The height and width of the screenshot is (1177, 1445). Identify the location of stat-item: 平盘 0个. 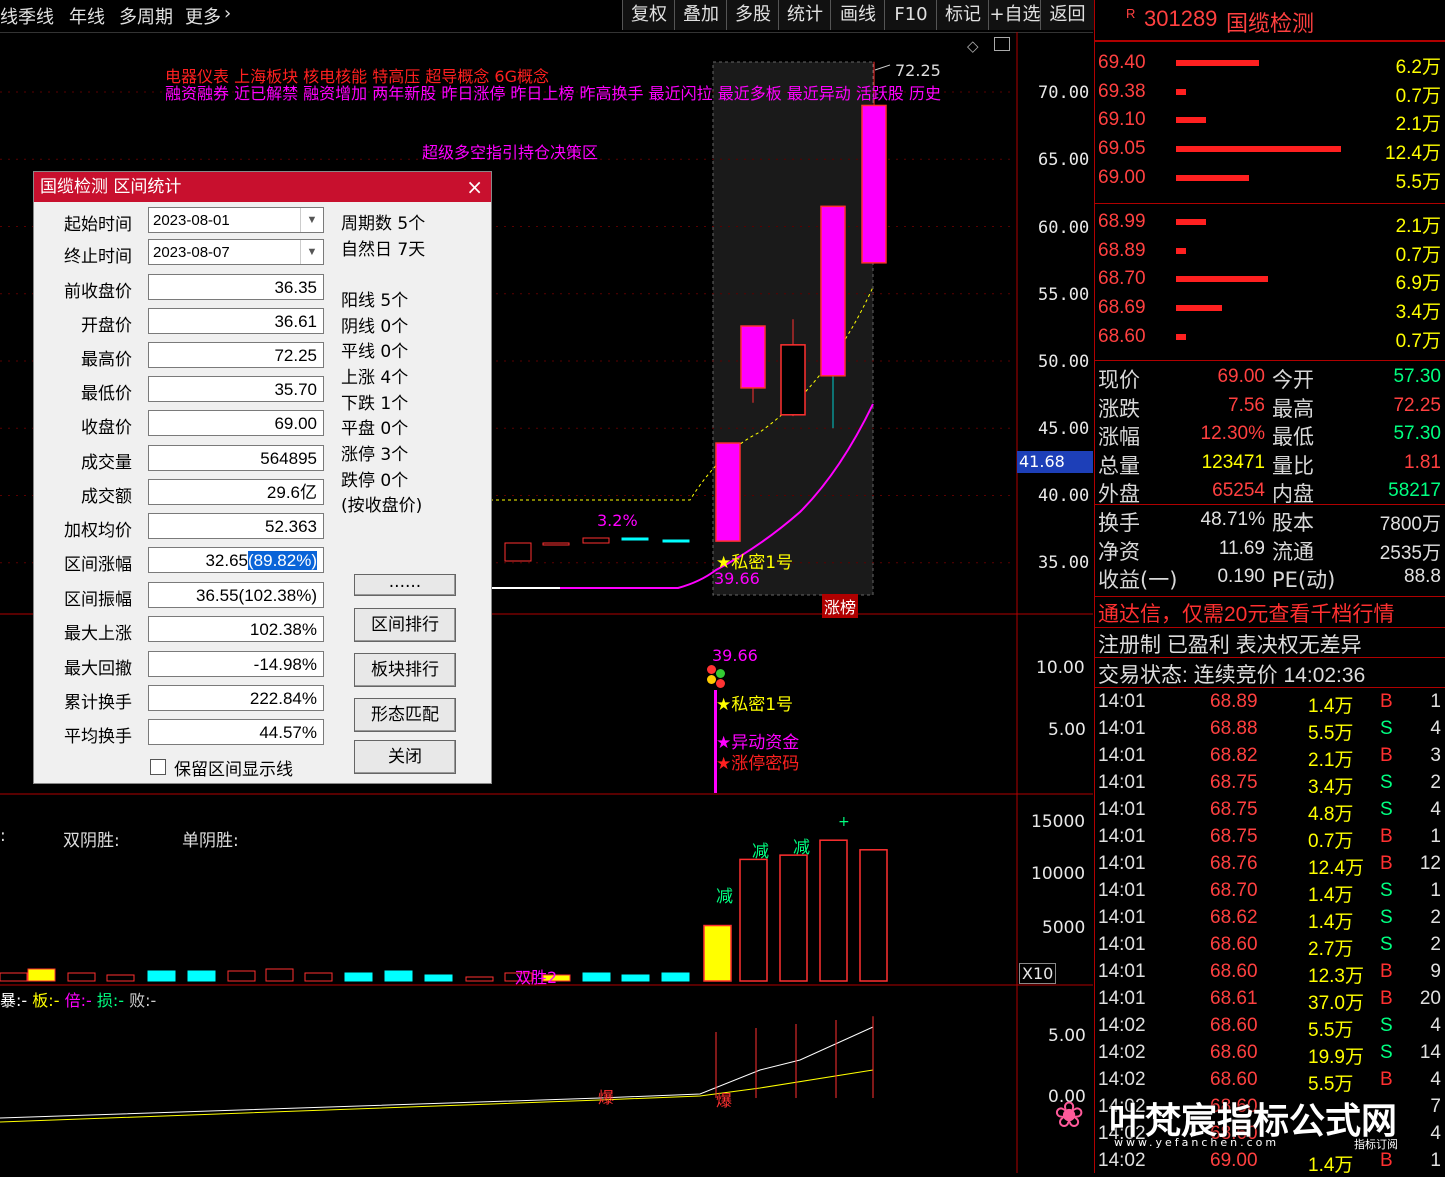
(375, 429).